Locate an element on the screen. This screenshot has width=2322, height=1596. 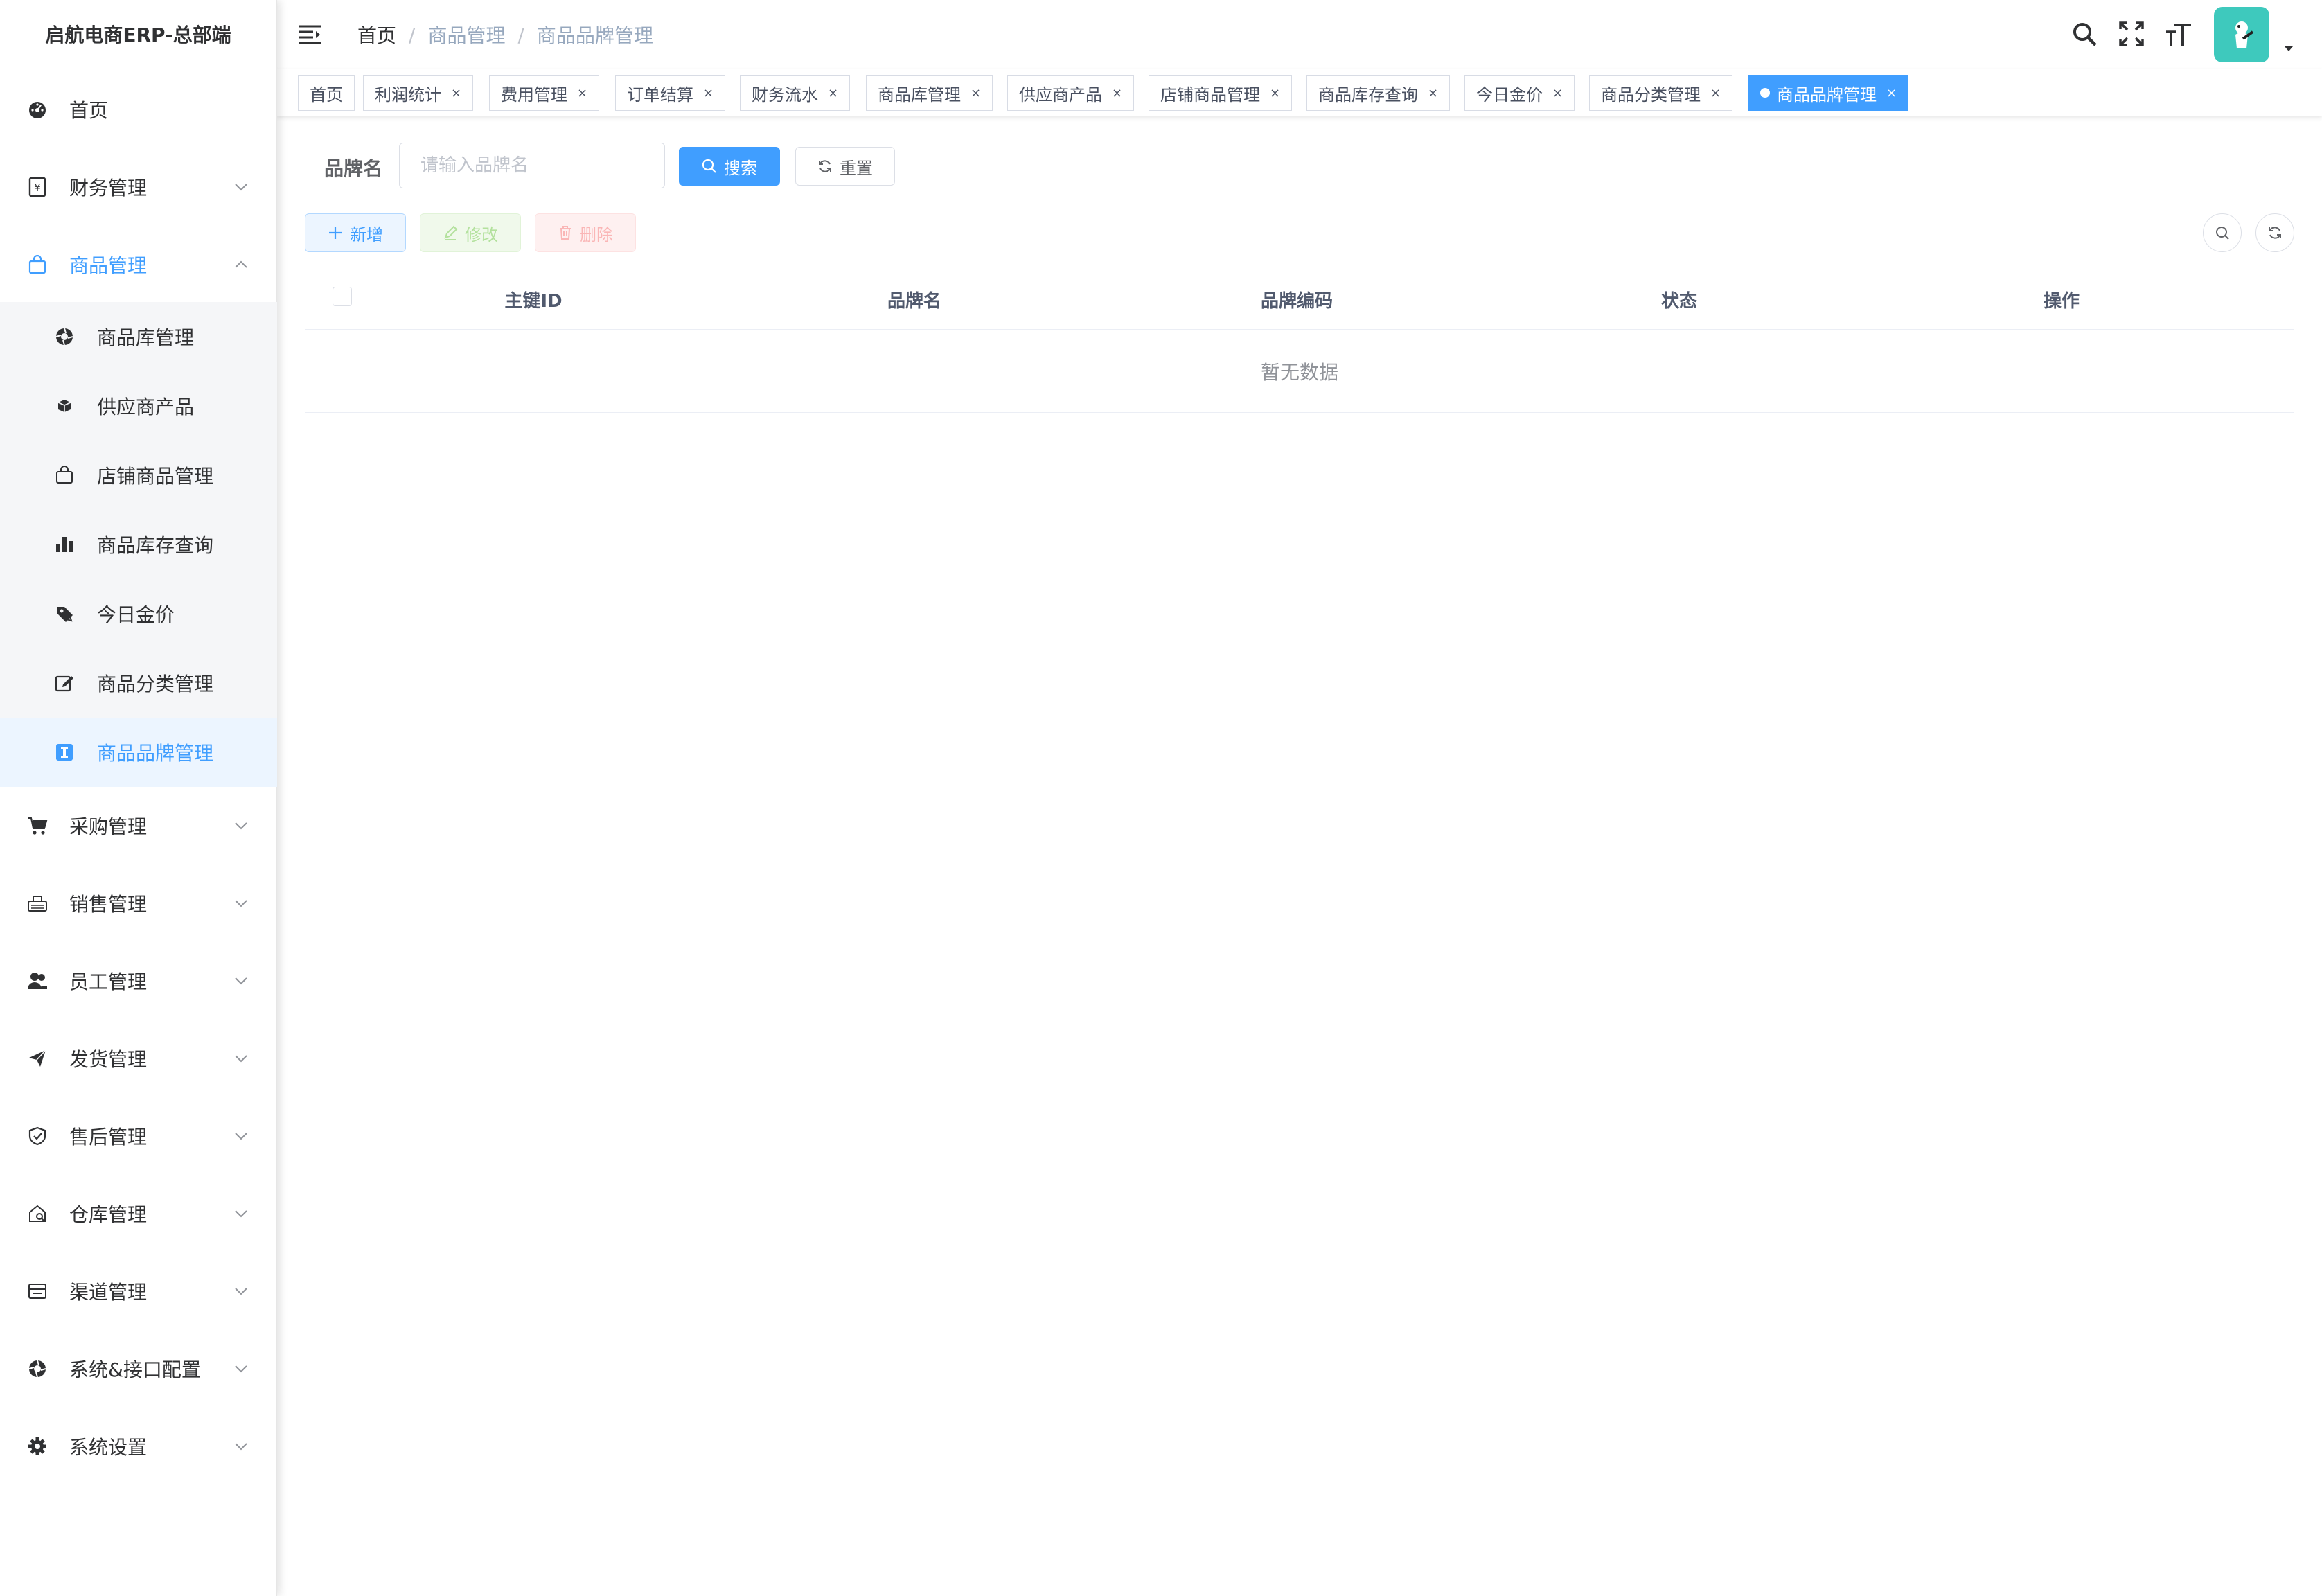
menu-item-after-sales: 售后管理 is located at coordinates (138, 1136).